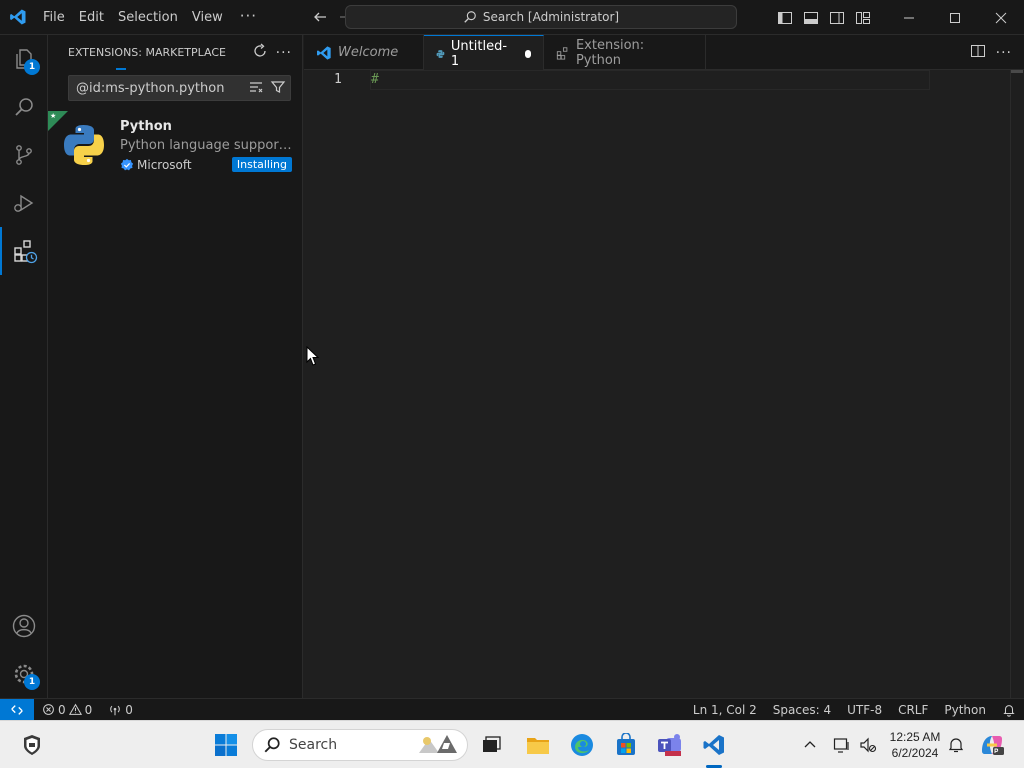 Image resolution: width=1024 pixels, height=768 pixels. I want to click on python-logo-icon, so click(84, 145).